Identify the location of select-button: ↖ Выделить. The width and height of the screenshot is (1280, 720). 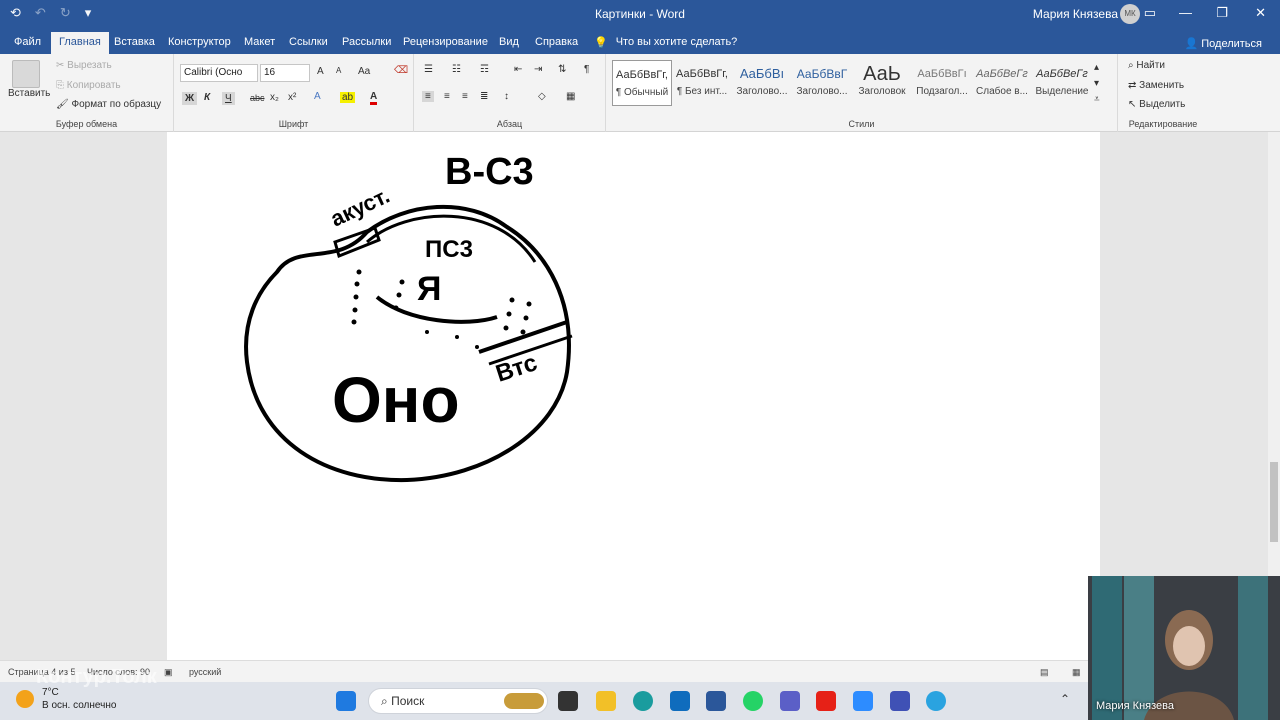
(1156, 104).